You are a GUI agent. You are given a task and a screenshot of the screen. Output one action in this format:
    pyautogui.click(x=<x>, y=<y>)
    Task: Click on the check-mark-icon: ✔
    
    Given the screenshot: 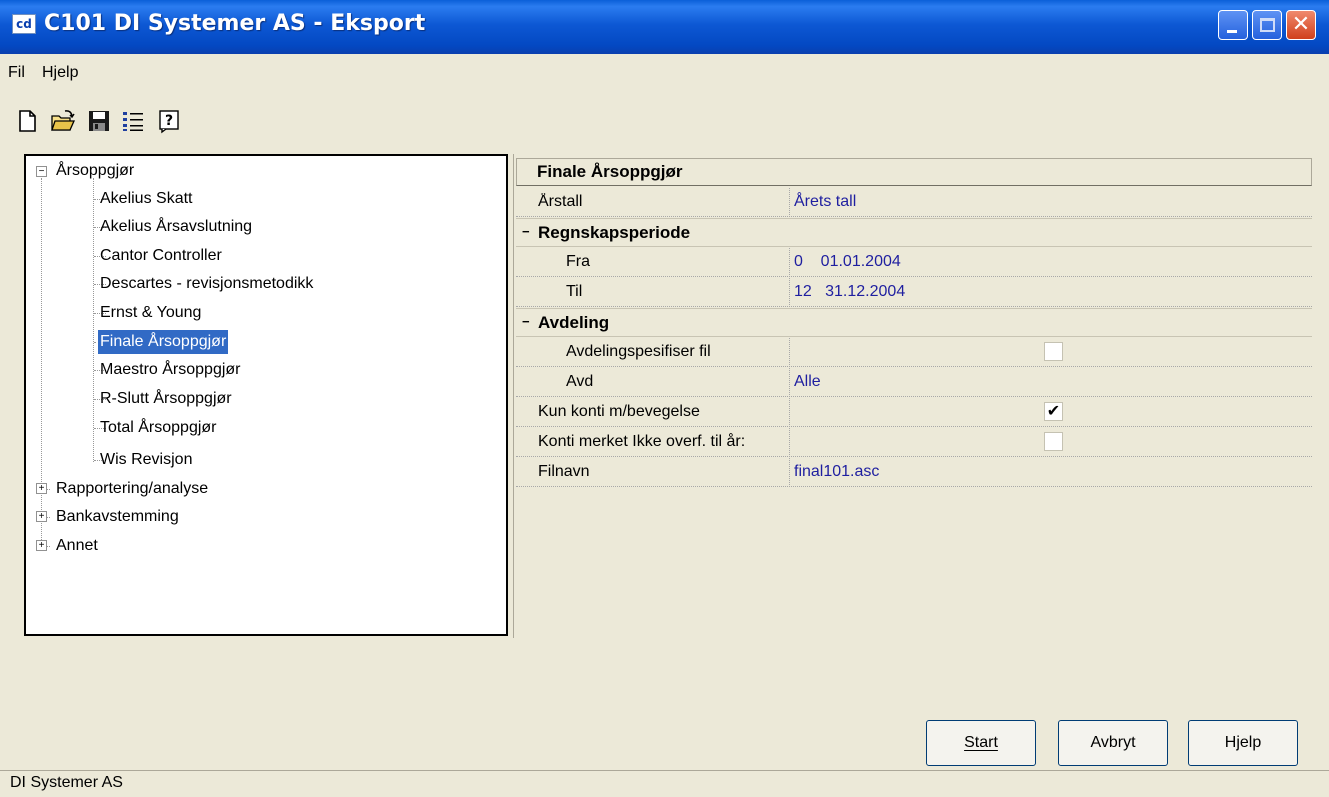 What is the action you would take?
    pyautogui.click(x=1053, y=411)
    